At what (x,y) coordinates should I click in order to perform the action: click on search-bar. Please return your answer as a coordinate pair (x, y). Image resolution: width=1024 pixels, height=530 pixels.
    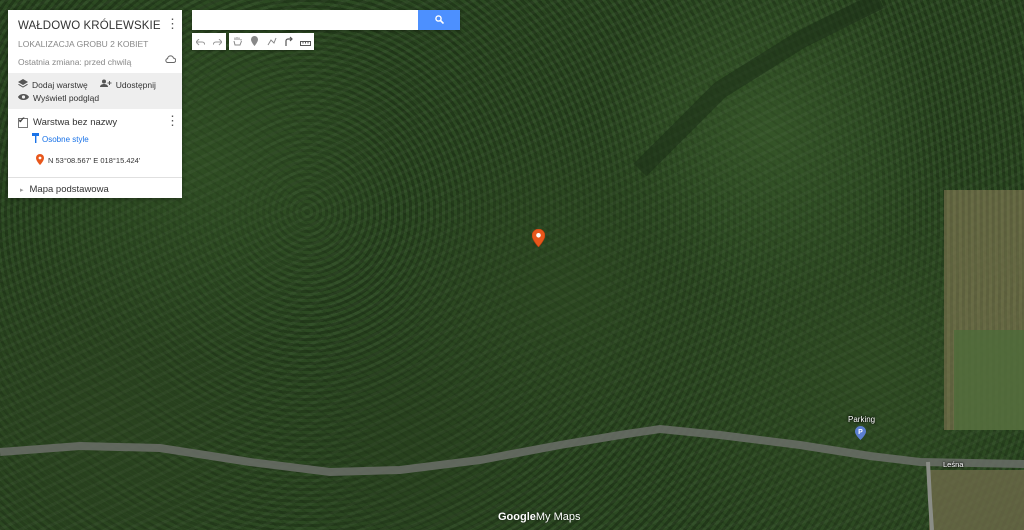
    Looking at the image, I should click on (326, 20).